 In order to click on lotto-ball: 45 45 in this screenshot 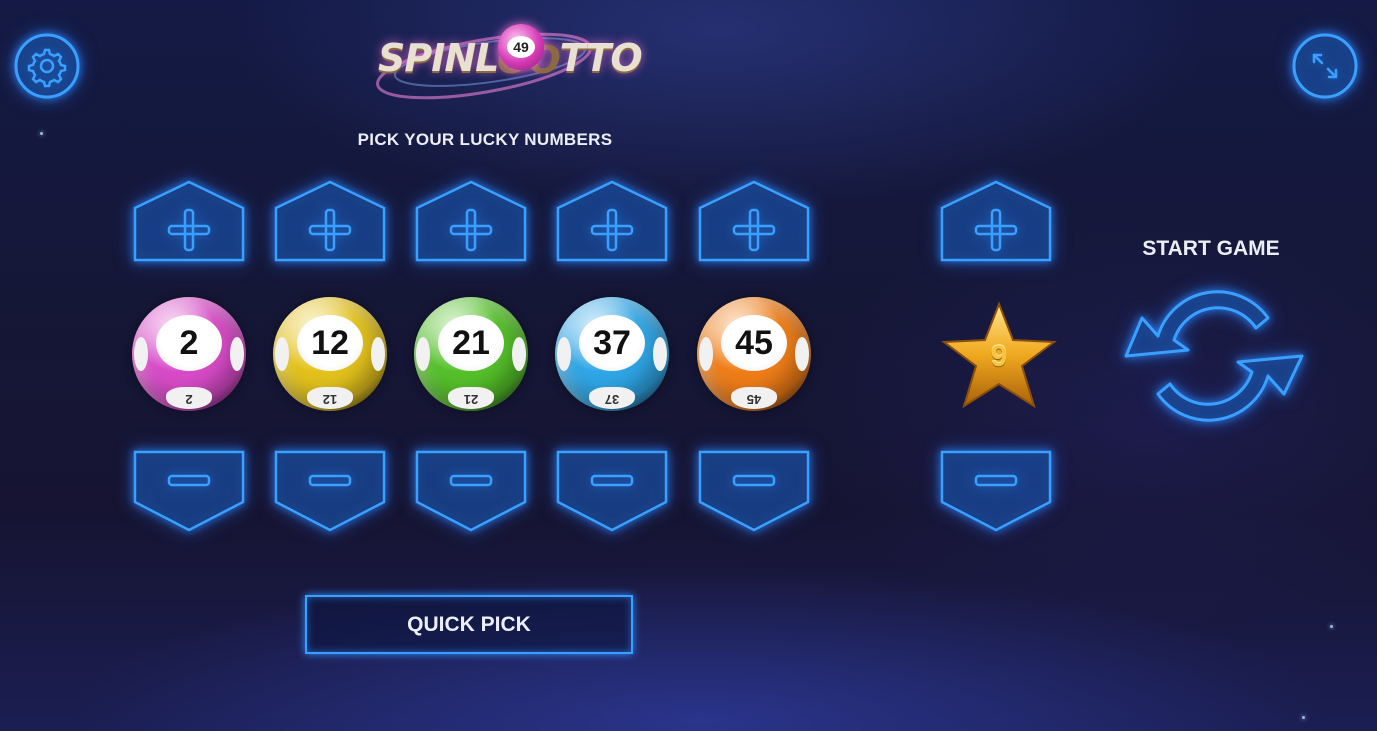, I will do `click(754, 354)`.